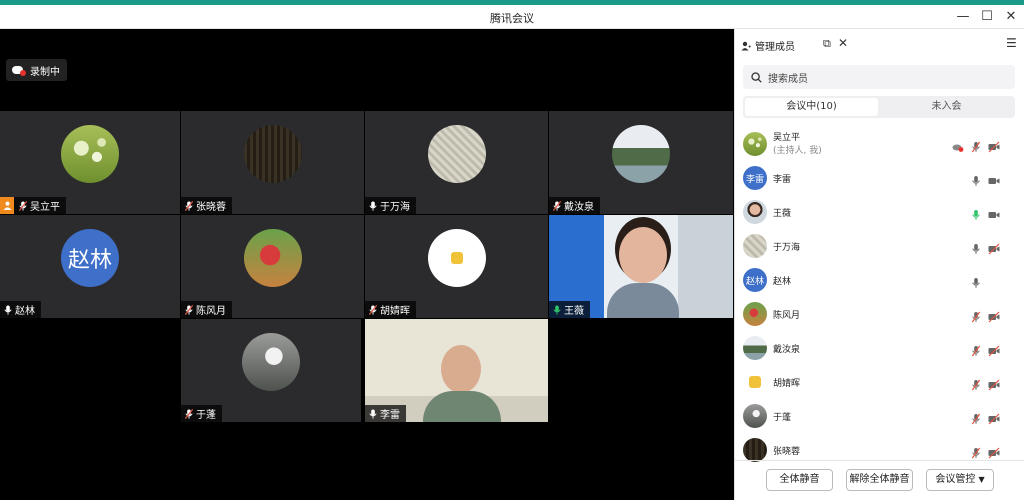 The height and width of the screenshot is (500, 1024). What do you see at coordinates (1011, 43) in the screenshot?
I see `menu-icon: ☰` at bounding box center [1011, 43].